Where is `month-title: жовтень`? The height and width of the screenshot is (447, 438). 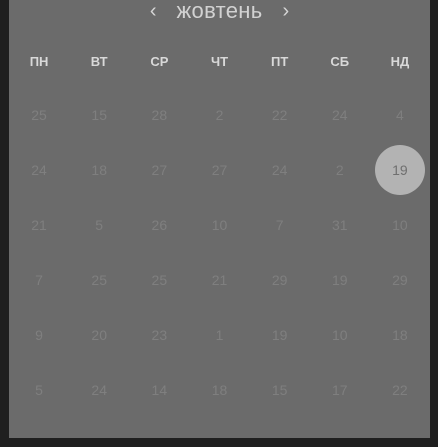 month-title: жовтень is located at coordinates (219, 11).